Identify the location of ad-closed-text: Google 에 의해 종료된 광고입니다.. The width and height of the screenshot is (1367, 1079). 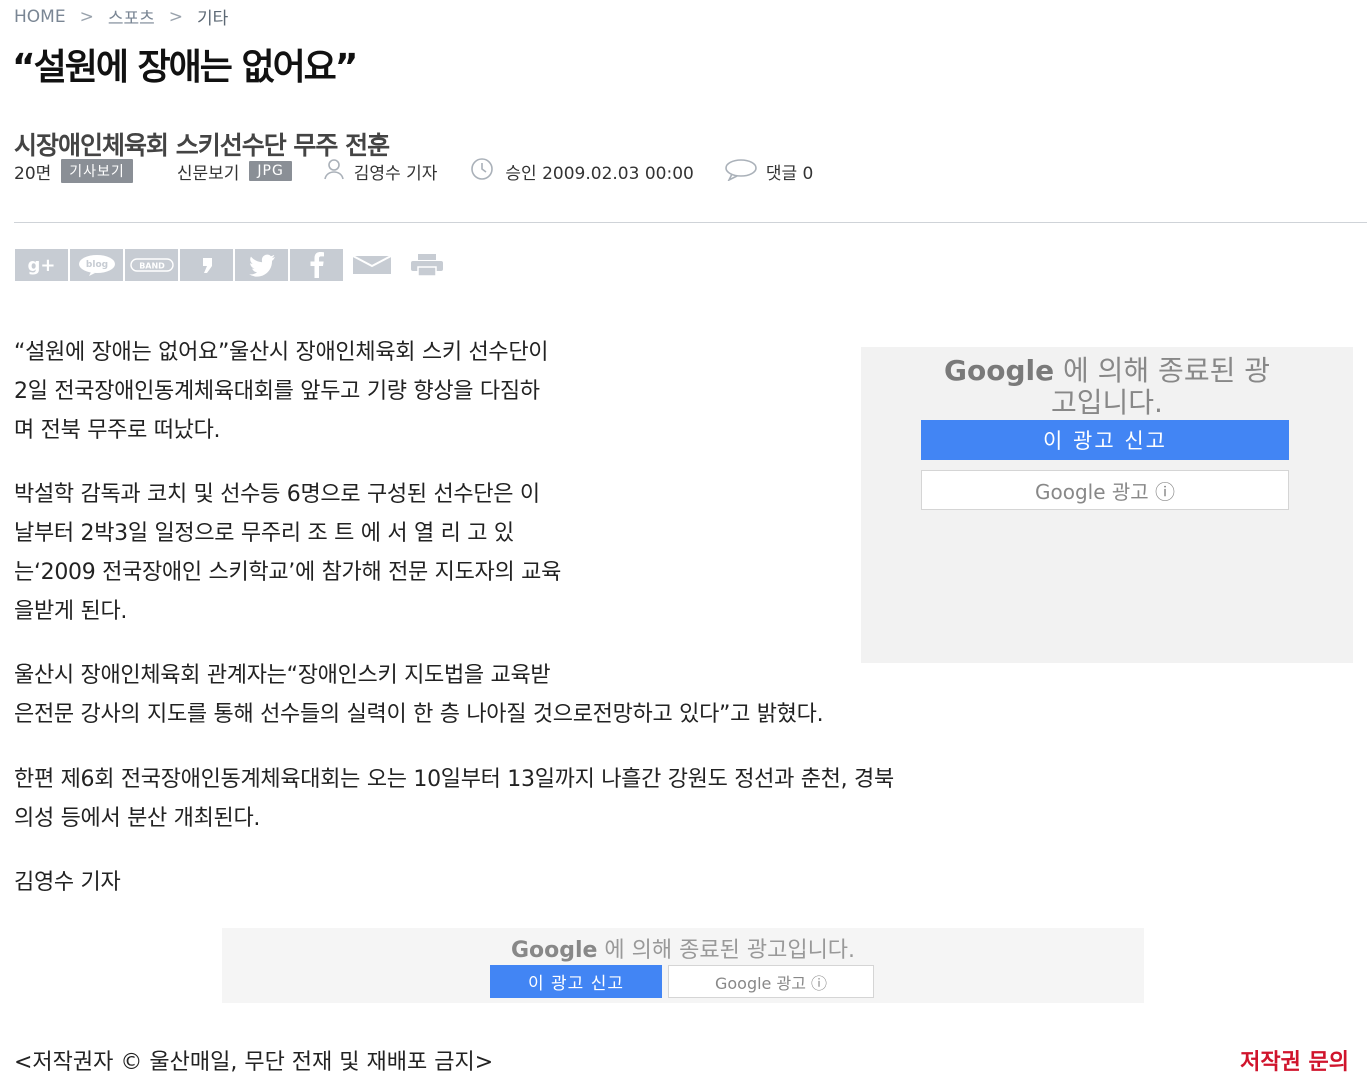
(683, 948).